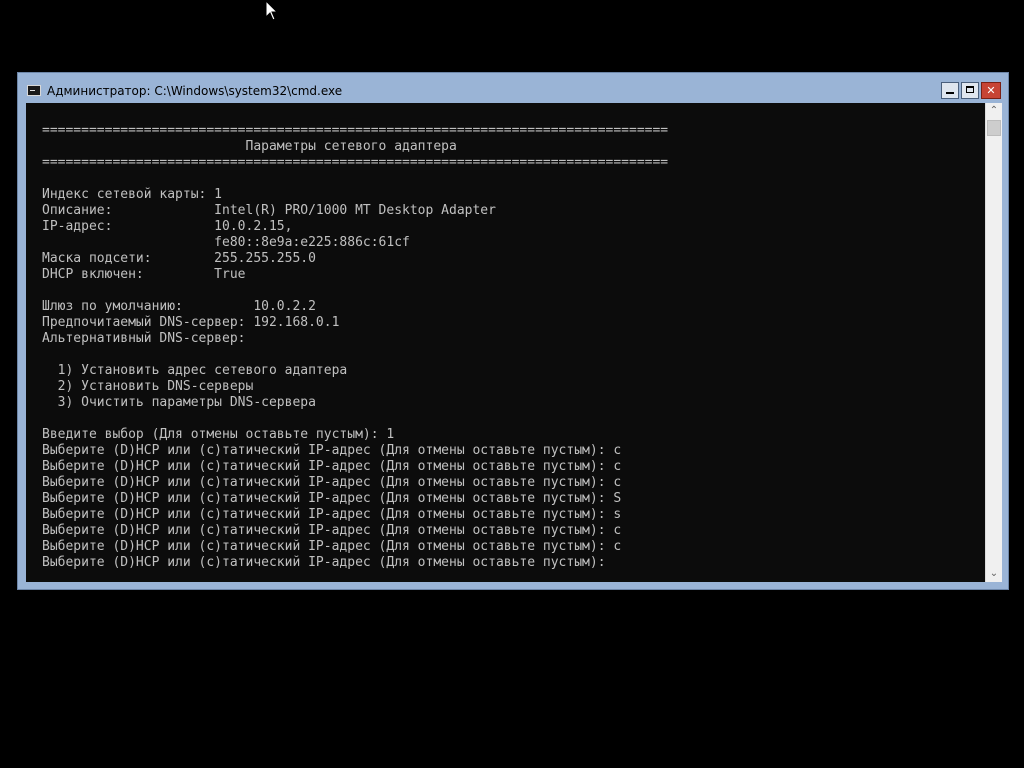 Image resolution: width=1024 pixels, height=768 pixels. I want to click on close-button: ✕, so click(991, 90).